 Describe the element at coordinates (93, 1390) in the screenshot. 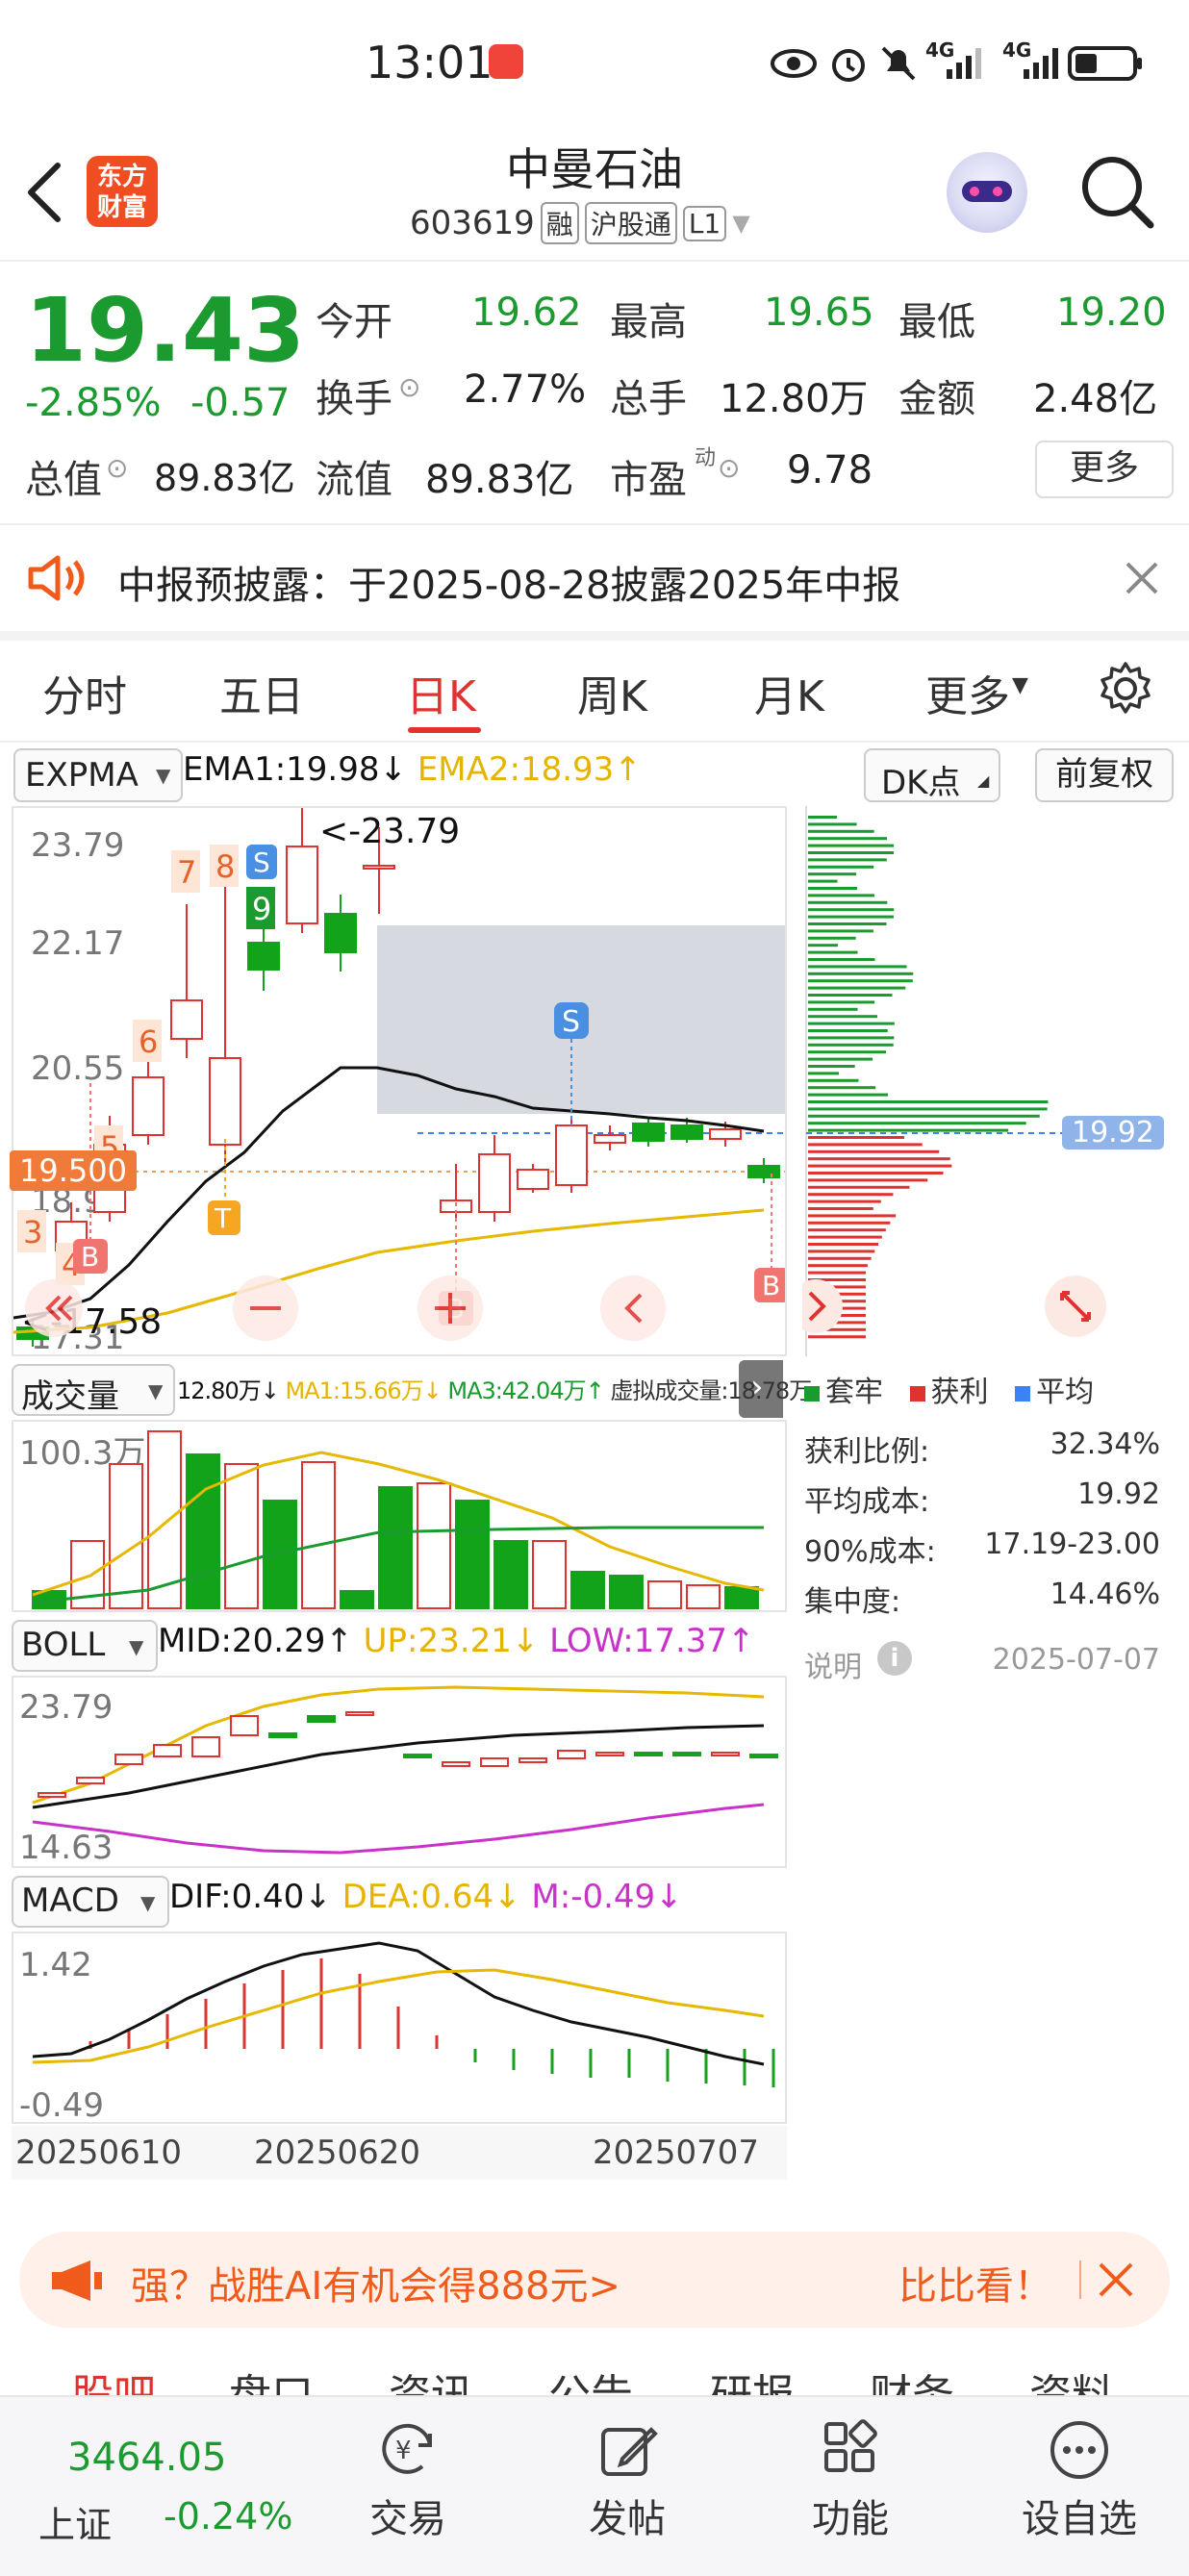

I see `volume-selector: 成交量 ▼` at that location.